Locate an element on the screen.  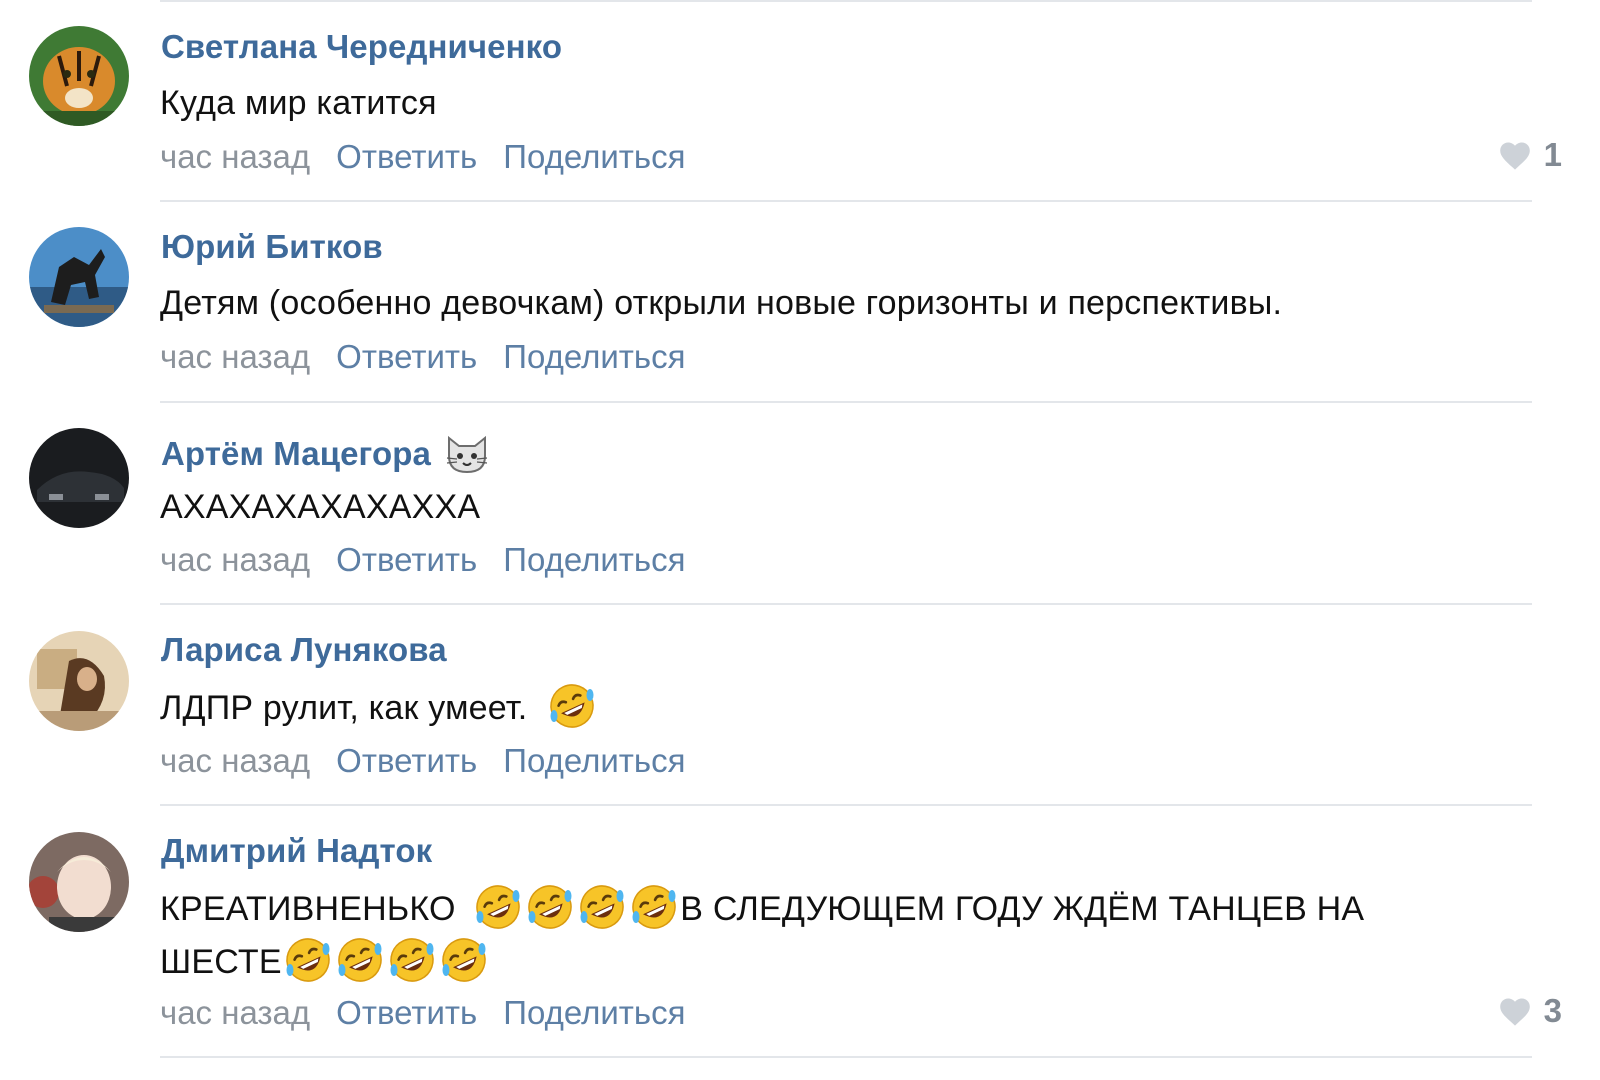
author-name: Юрий Битков is located at coordinates (272, 247).